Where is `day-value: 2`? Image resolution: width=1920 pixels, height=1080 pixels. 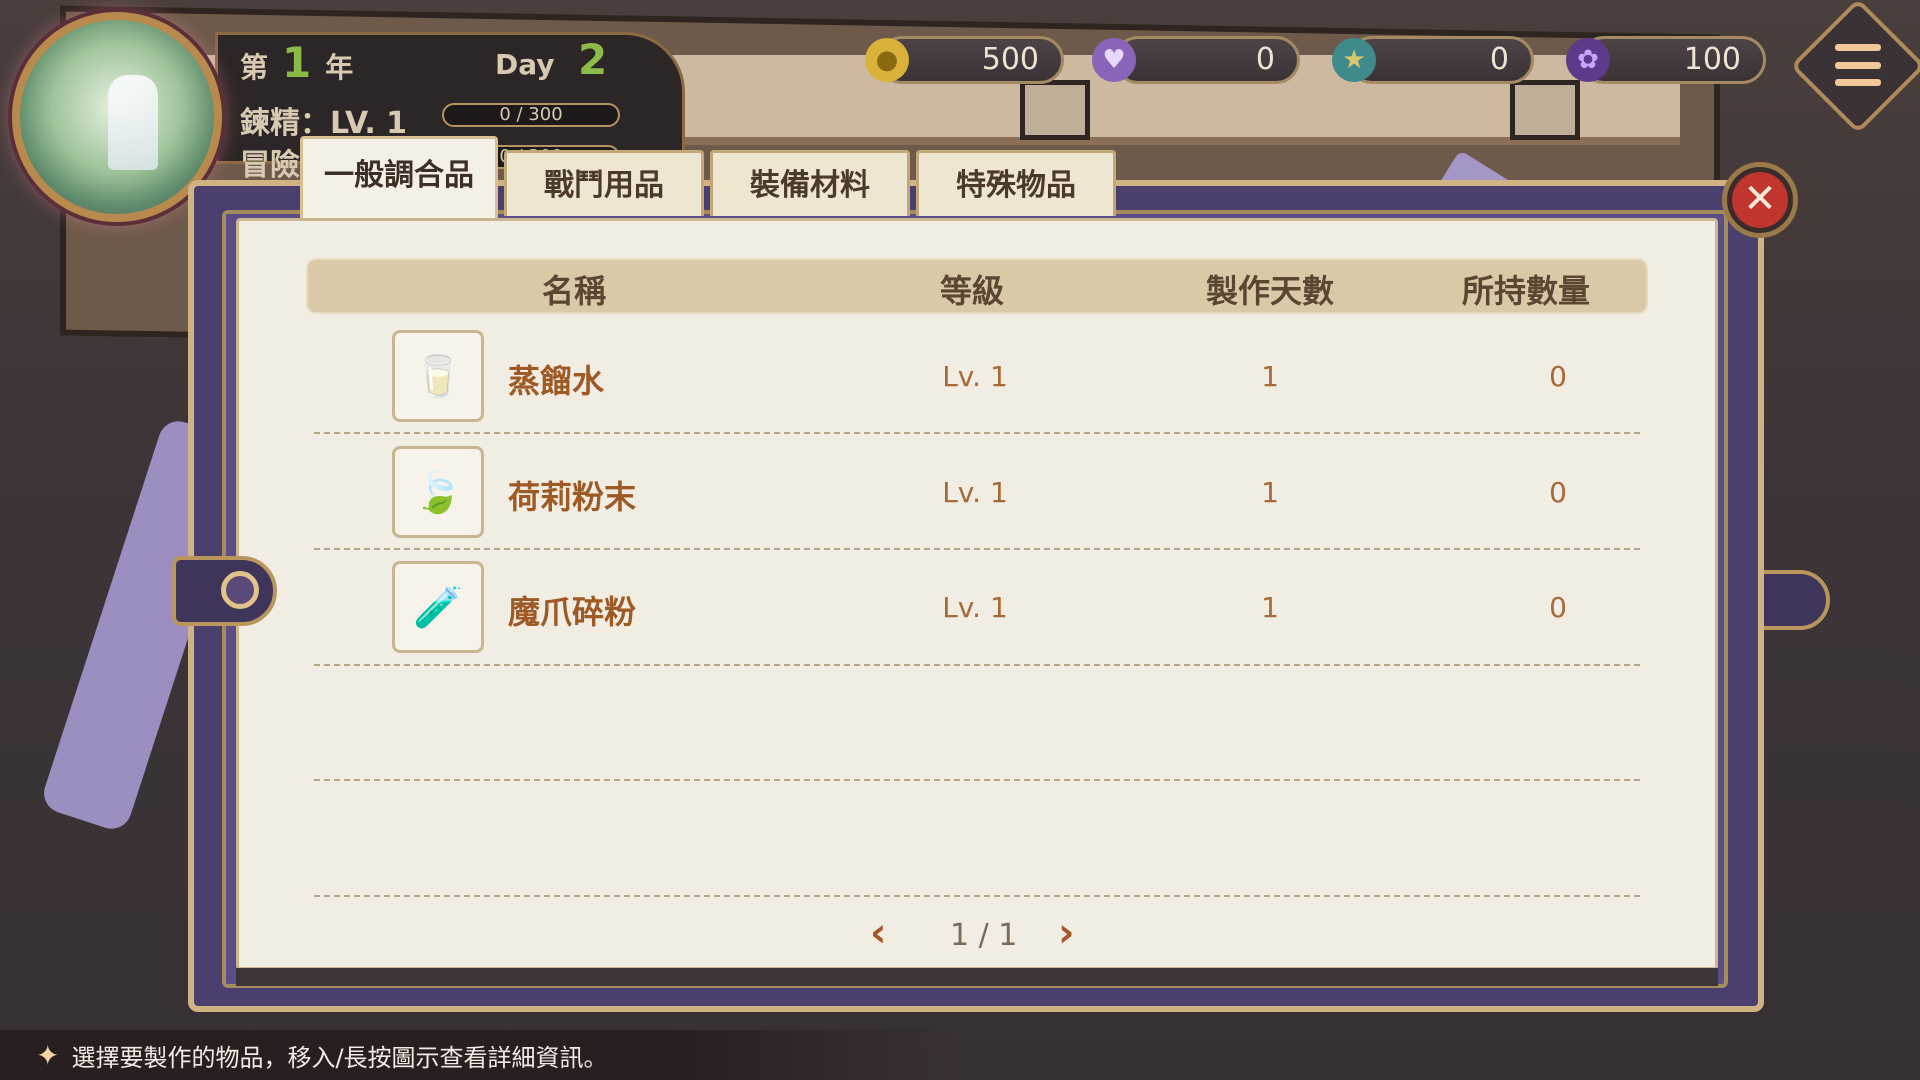 day-value: 2 is located at coordinates (593, 59).